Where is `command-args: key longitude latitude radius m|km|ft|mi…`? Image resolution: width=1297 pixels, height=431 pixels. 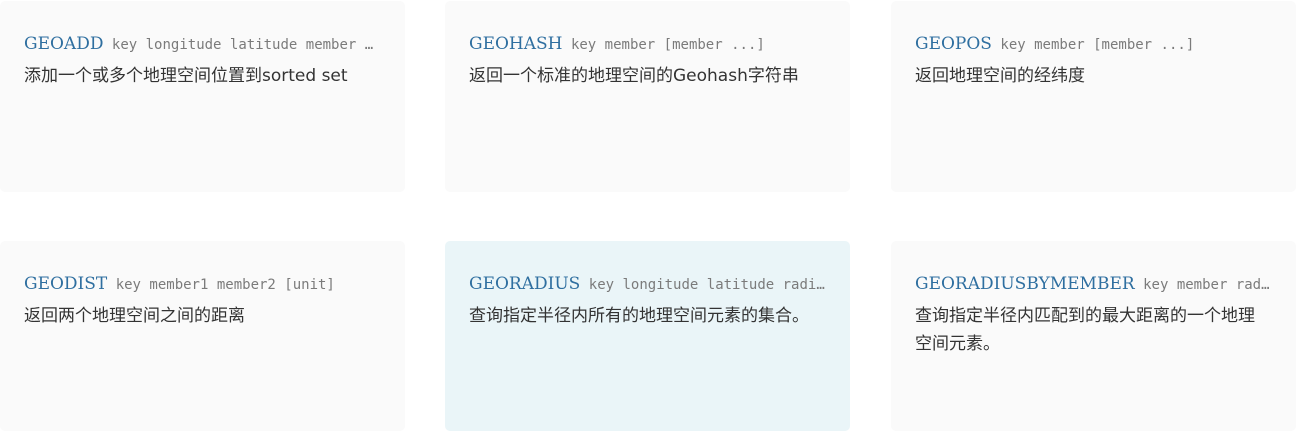 command-args: key longitude latitude radius m|km|ft|mi… is located at coordinates (707, 285).